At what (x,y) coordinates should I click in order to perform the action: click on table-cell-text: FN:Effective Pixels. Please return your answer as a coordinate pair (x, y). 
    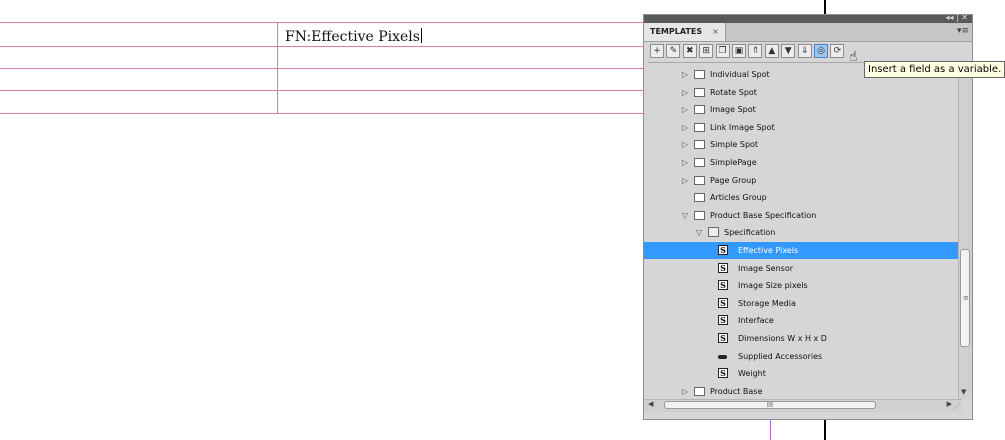
    Looking at the image, I should click on (353, 36).